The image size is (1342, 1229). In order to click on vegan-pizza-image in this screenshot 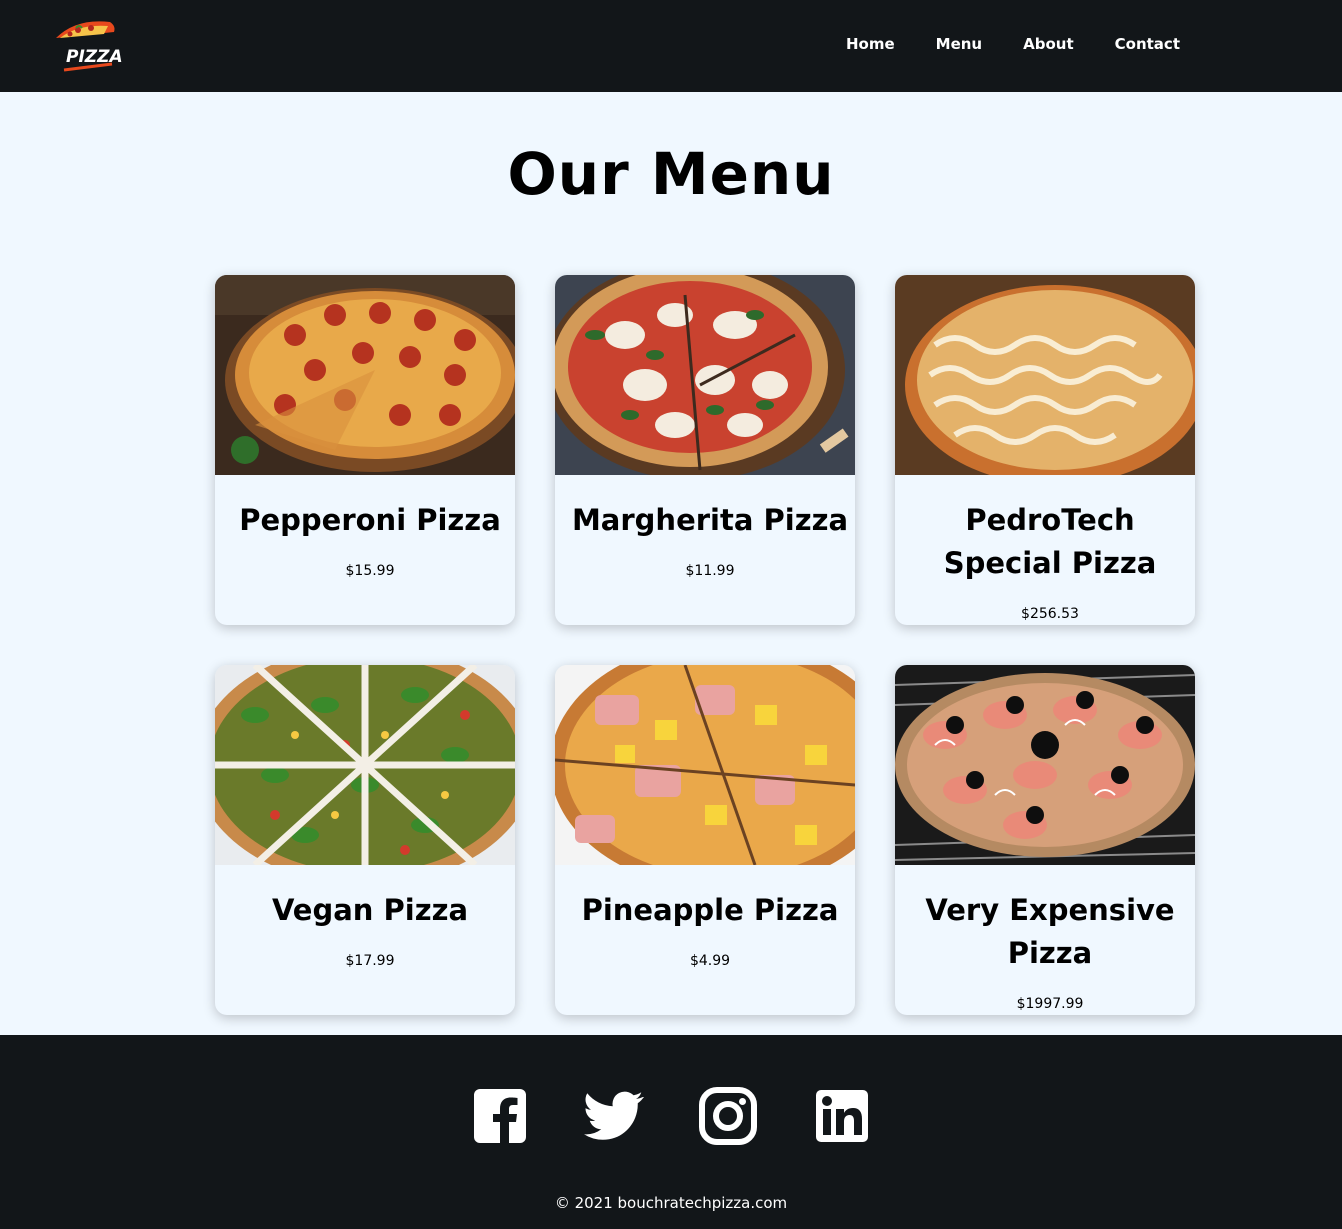, I will do `click(365, 765)`.